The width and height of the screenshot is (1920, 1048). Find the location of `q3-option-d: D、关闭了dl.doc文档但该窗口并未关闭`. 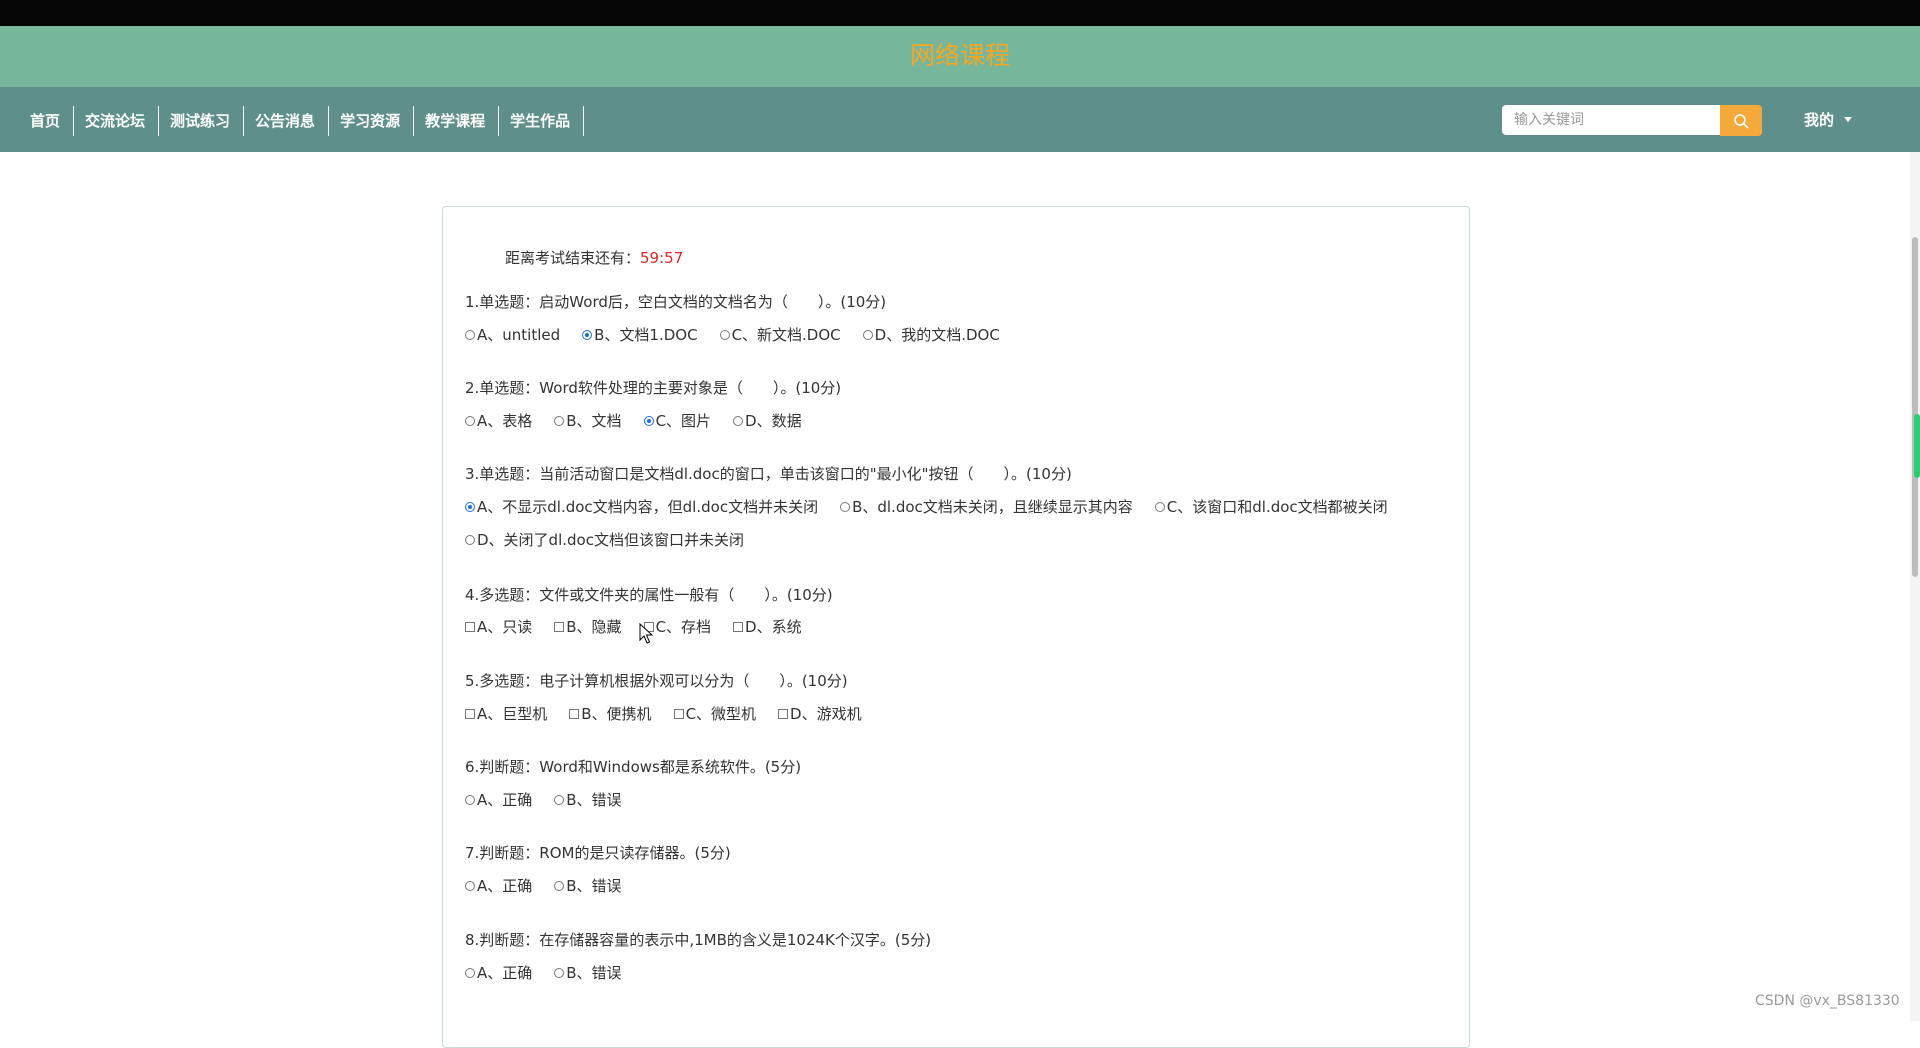

q3-option-d: D、关闭了dl.doc文档但该窗口并未关闭 is located at coordinates (604, 539).